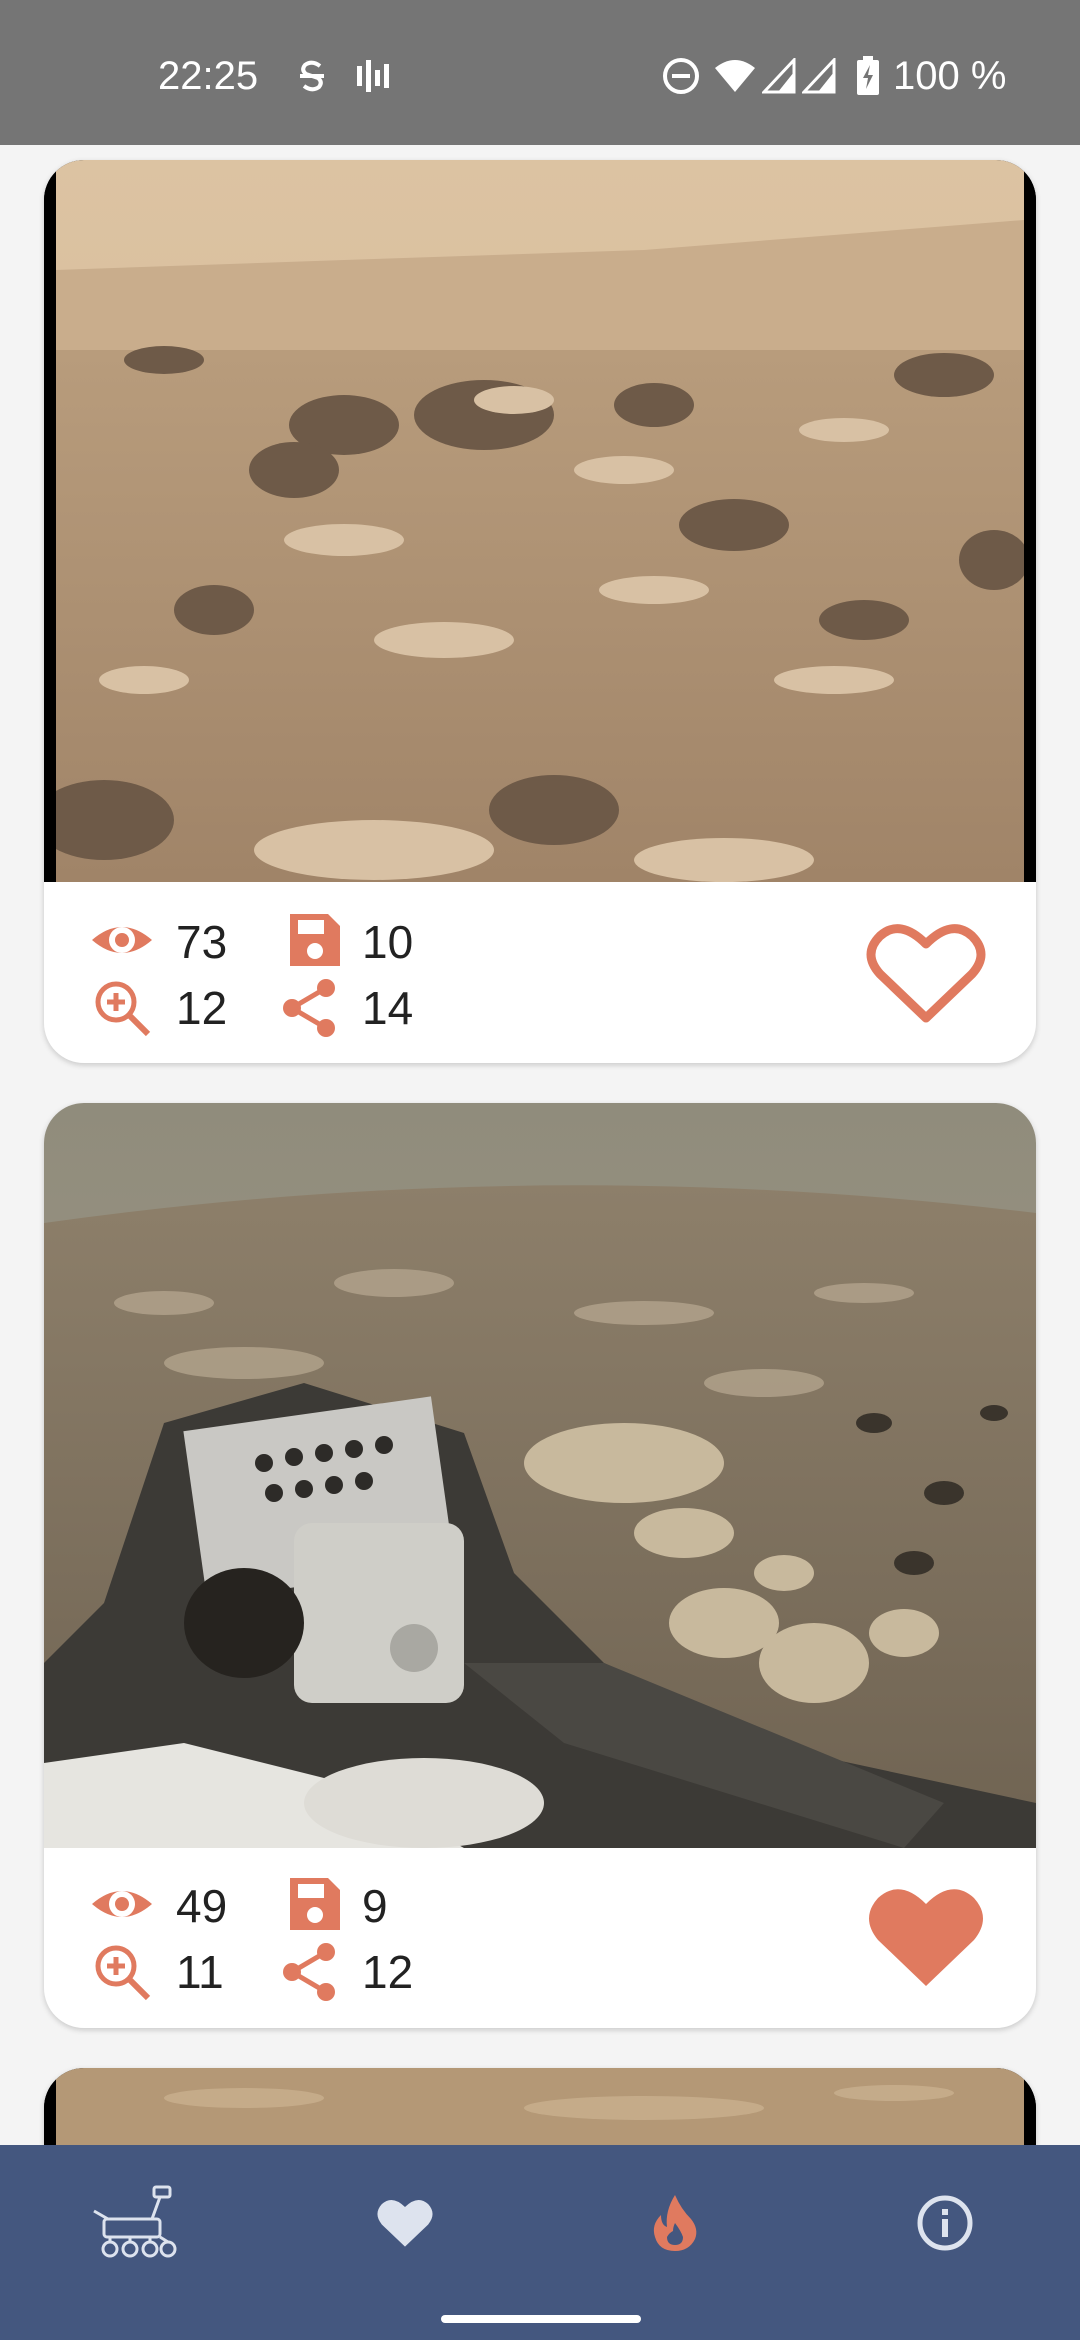 The height and width of the screenshot is (2340, 1080). What do you see at coordinates (202, 942) in the screenshot?
I see `views-count: 73` at bounding box center [202, 942].